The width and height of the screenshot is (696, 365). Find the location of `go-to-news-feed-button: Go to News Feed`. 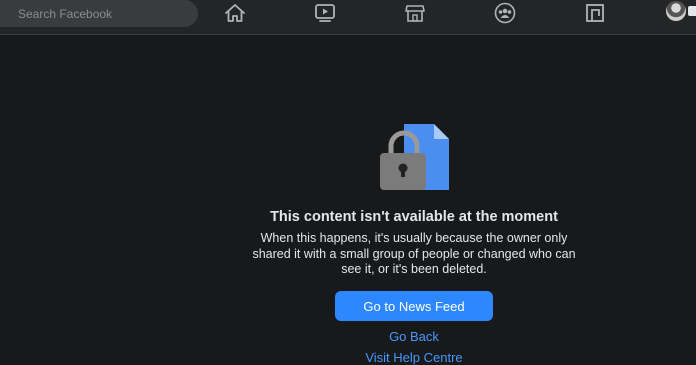

go-to-news-feed-button: Go to News Feed is located at coordinates (414, 306).